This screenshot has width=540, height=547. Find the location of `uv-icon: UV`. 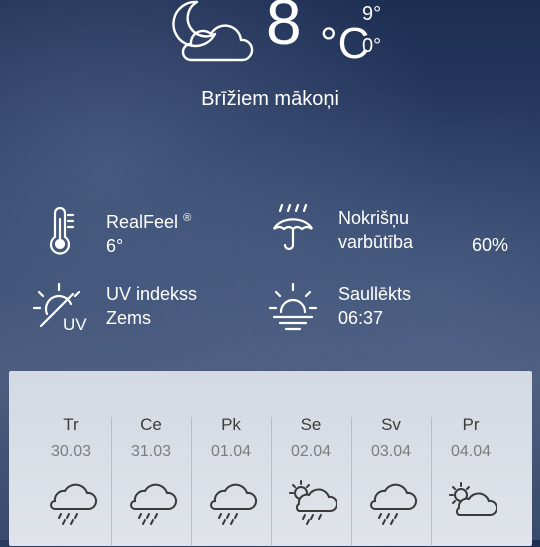

uv-icon: UV is located at coordinates (60, 308).